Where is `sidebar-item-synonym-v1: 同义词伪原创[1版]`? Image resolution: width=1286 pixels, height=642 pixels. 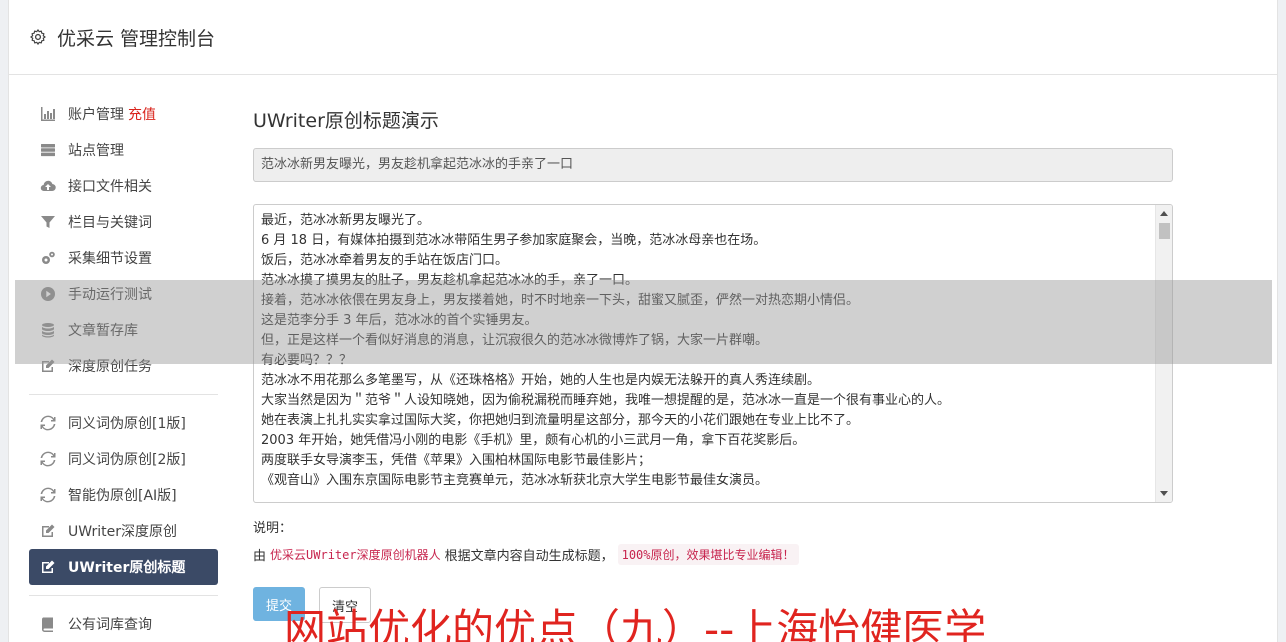 sidebar-item-synonym-v1: 同义词伪原创[1版] is located at coordinates (123, 423).